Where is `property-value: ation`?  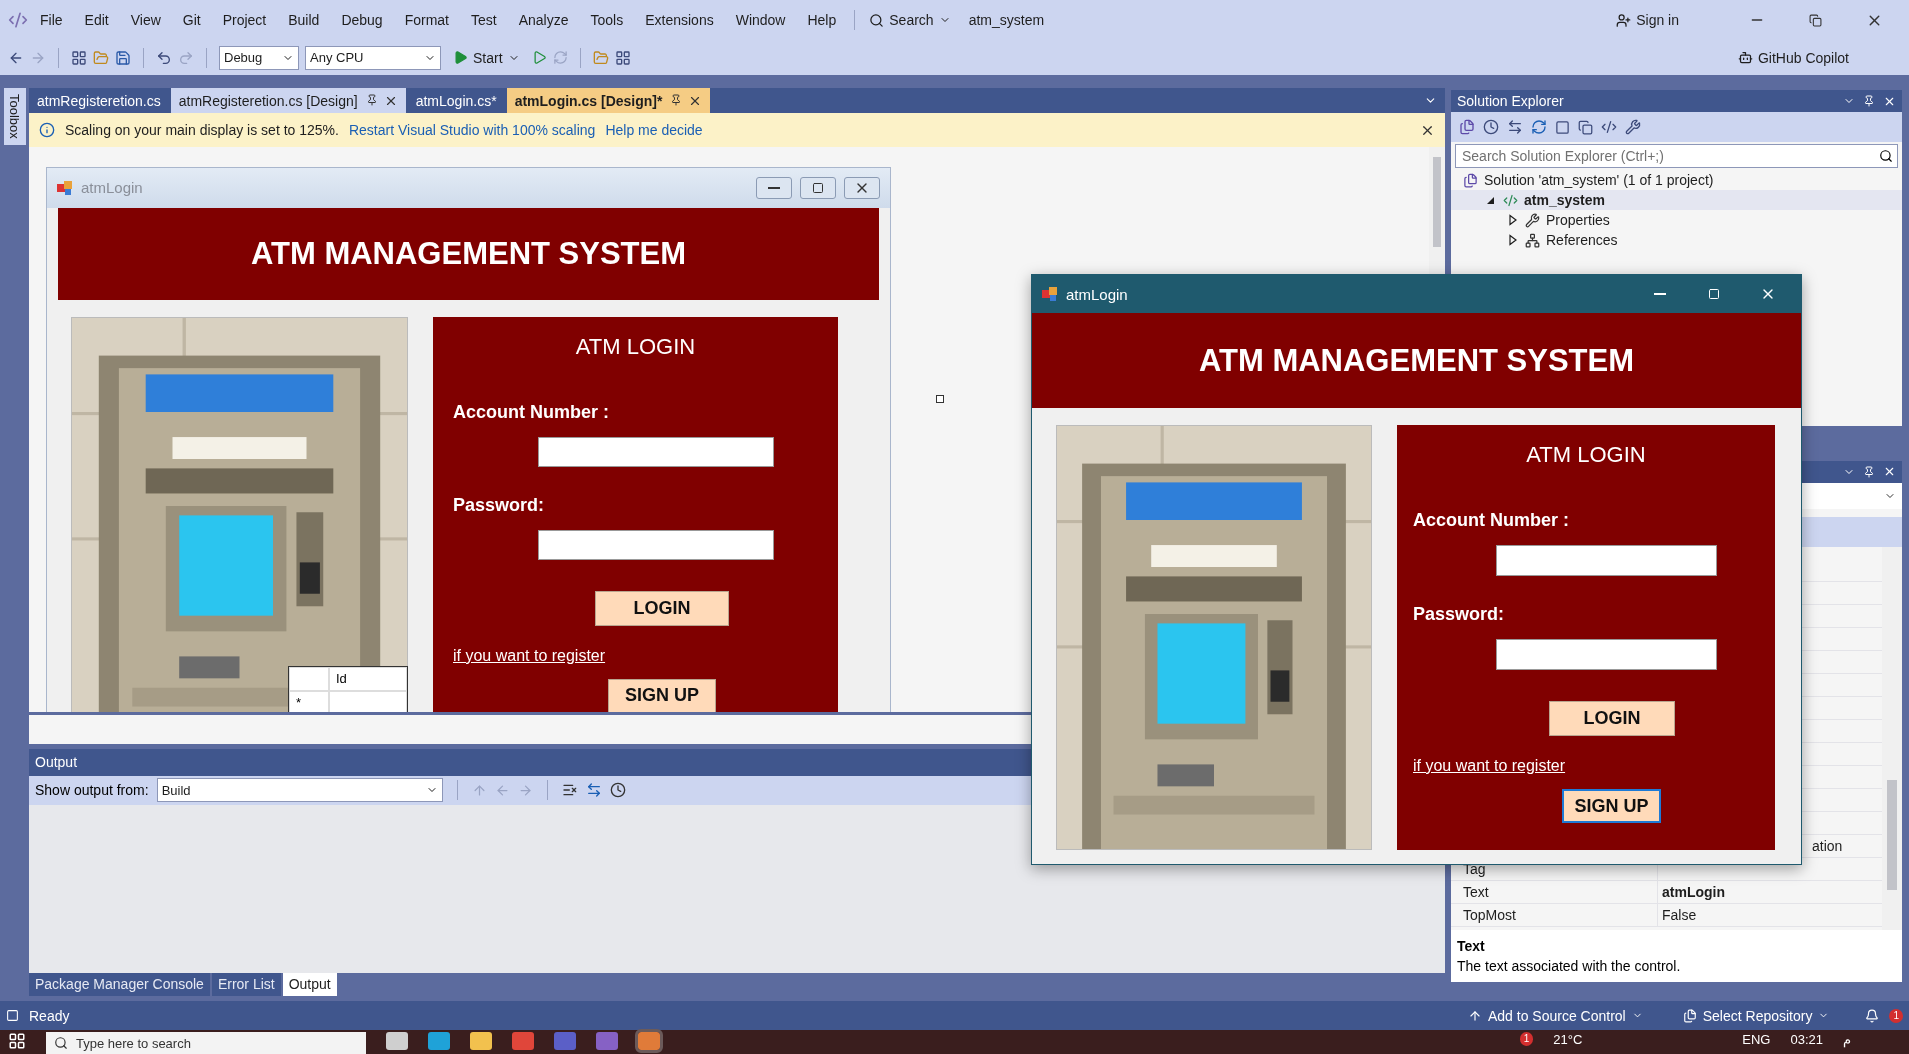 property-value: ation is located at coordinates (1827, 845).